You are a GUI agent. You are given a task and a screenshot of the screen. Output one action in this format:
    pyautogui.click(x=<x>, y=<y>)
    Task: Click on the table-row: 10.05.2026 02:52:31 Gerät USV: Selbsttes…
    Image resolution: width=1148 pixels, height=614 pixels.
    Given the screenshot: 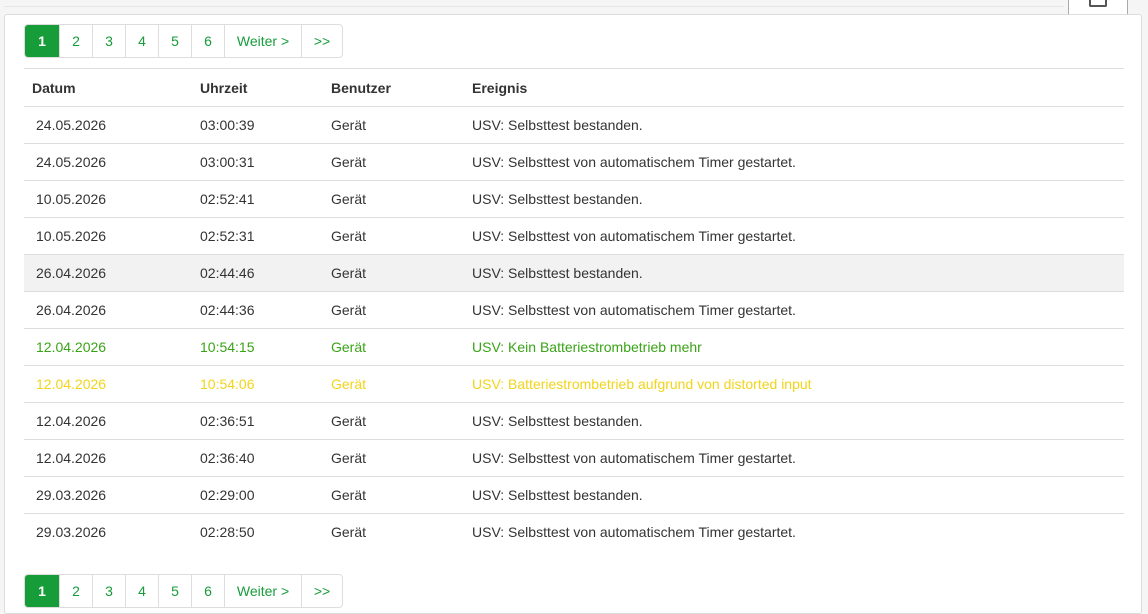 What is the action you would take?
    pyautogui.click(x=574, y=236)
    